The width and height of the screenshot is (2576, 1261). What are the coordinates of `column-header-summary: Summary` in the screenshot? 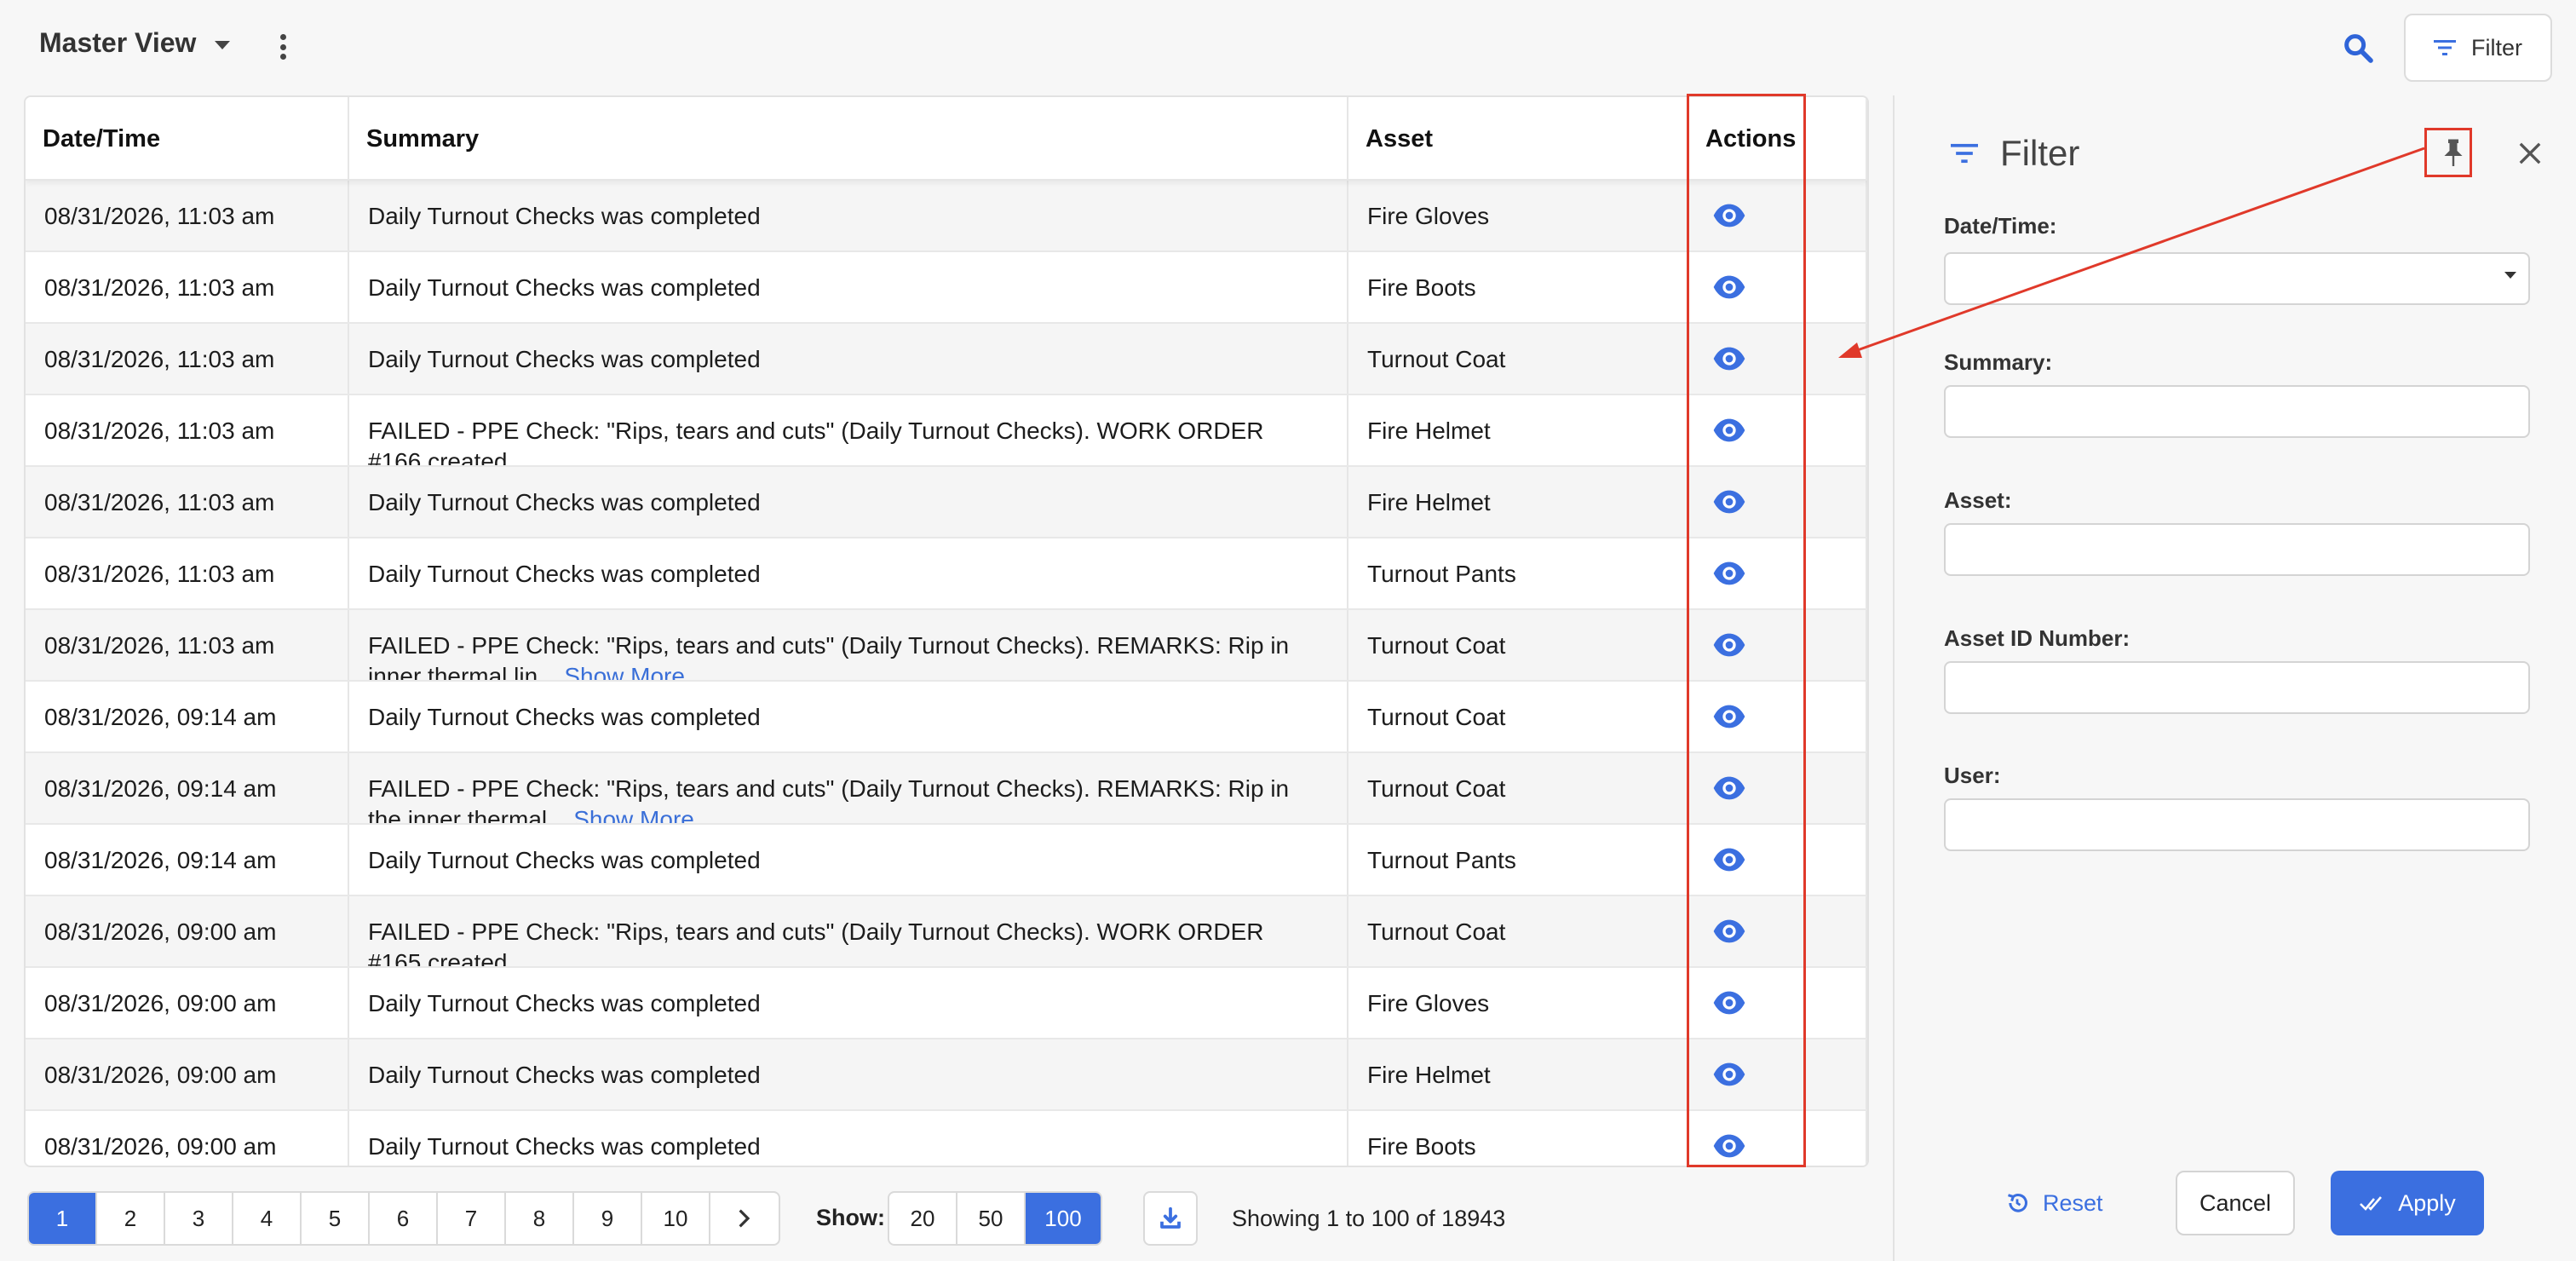 It's located at (849, 139).